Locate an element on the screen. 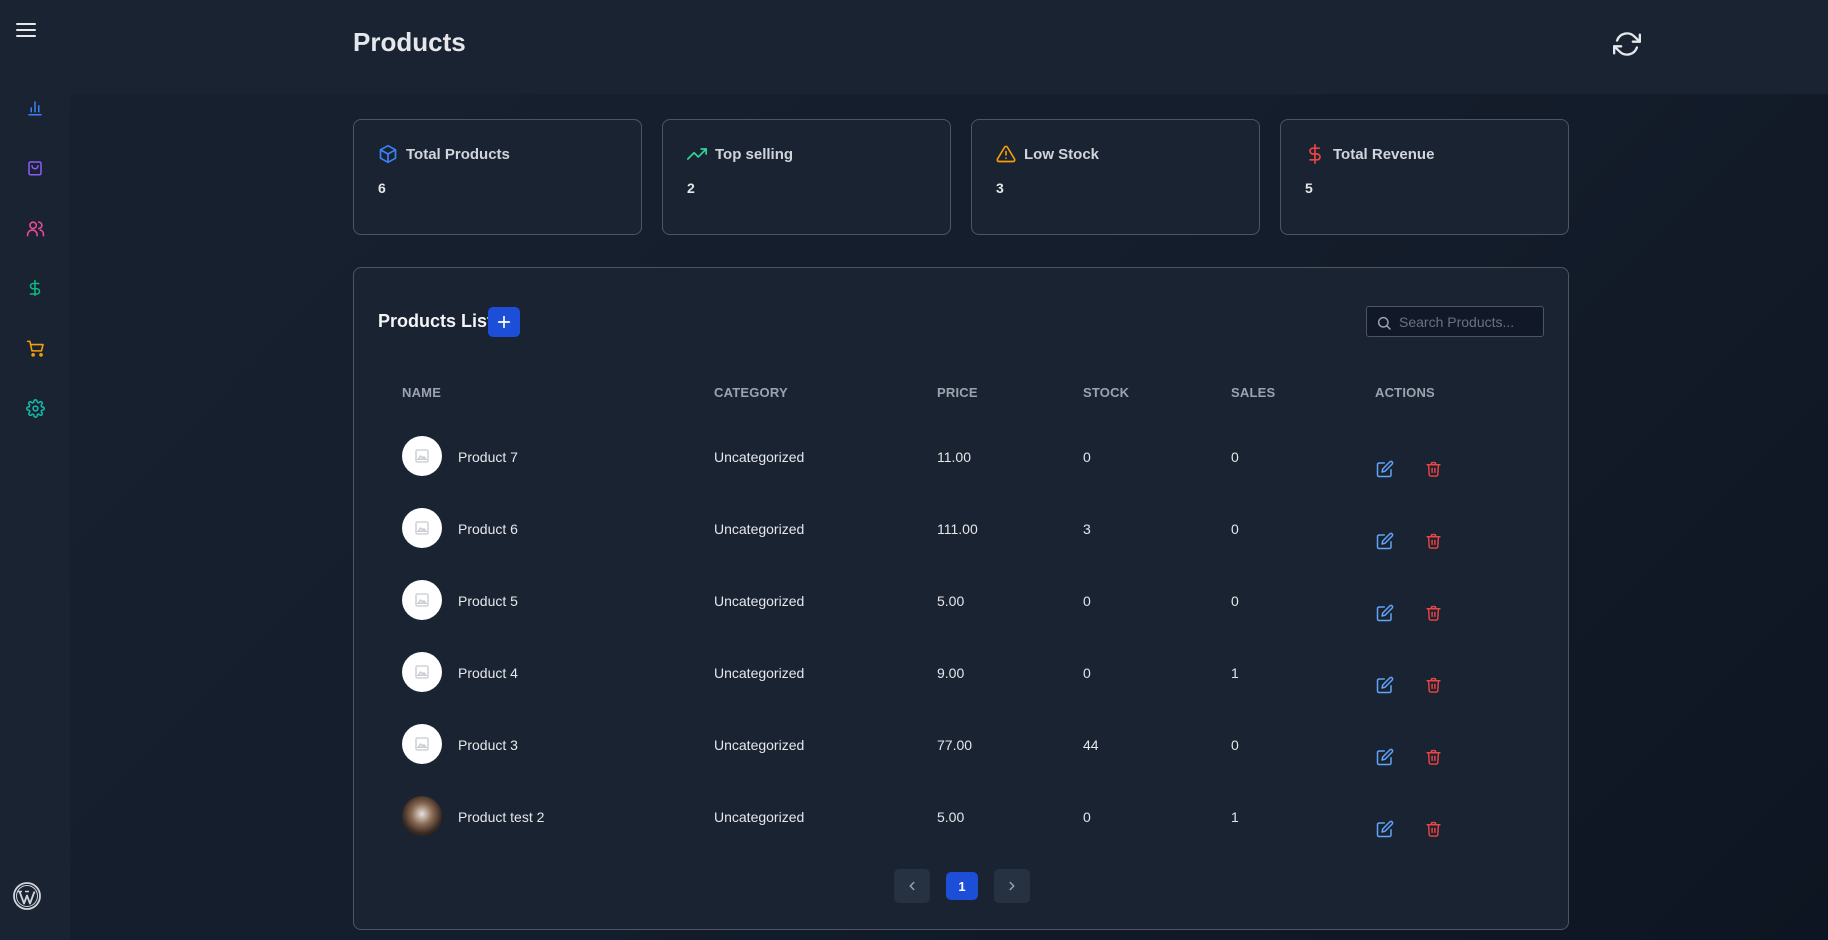  table-row: Product 4 Uncategorized 9.00 0 1 is located at coordinates (961, 680).